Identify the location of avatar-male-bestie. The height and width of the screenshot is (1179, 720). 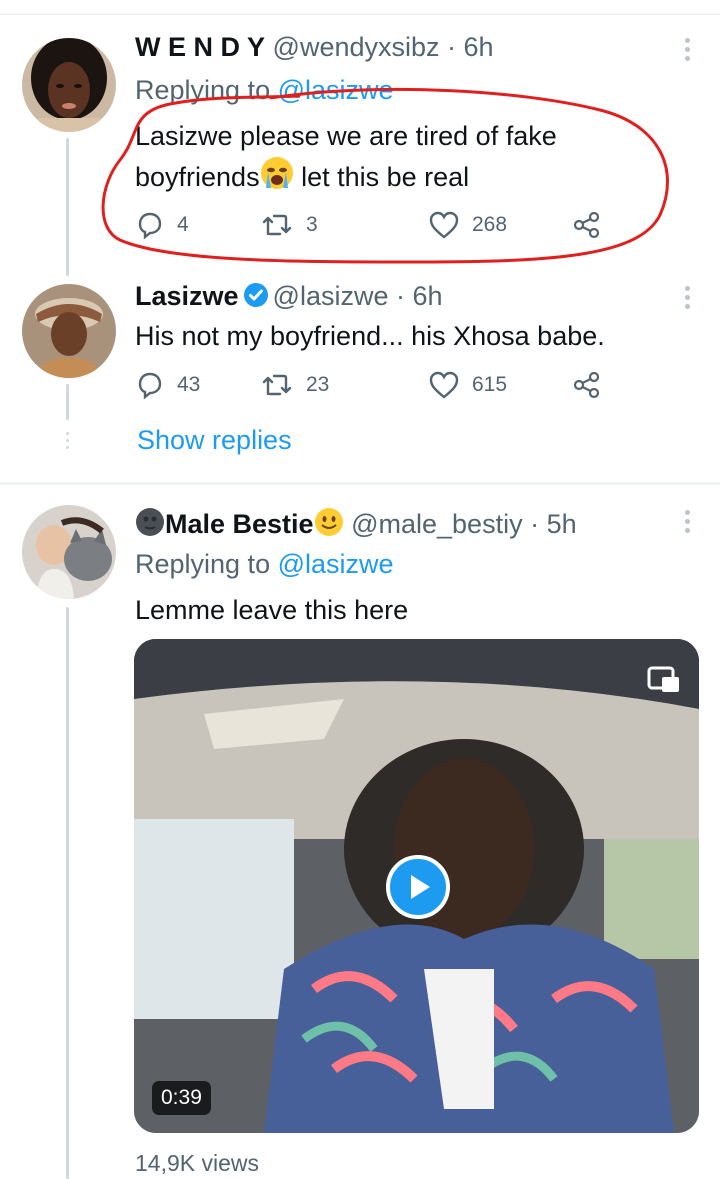
(69, 552).